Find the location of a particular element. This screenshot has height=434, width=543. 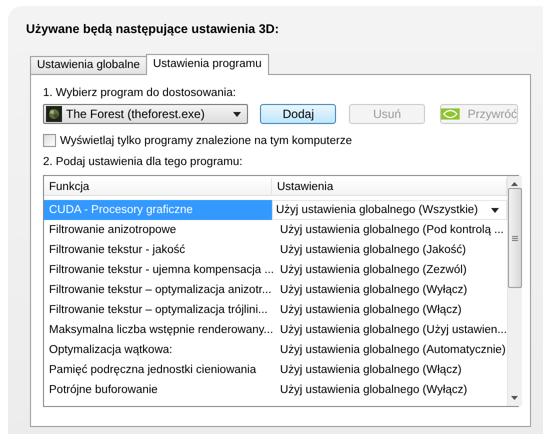

column-header: Funkcja is located at coordinates (158, 187).